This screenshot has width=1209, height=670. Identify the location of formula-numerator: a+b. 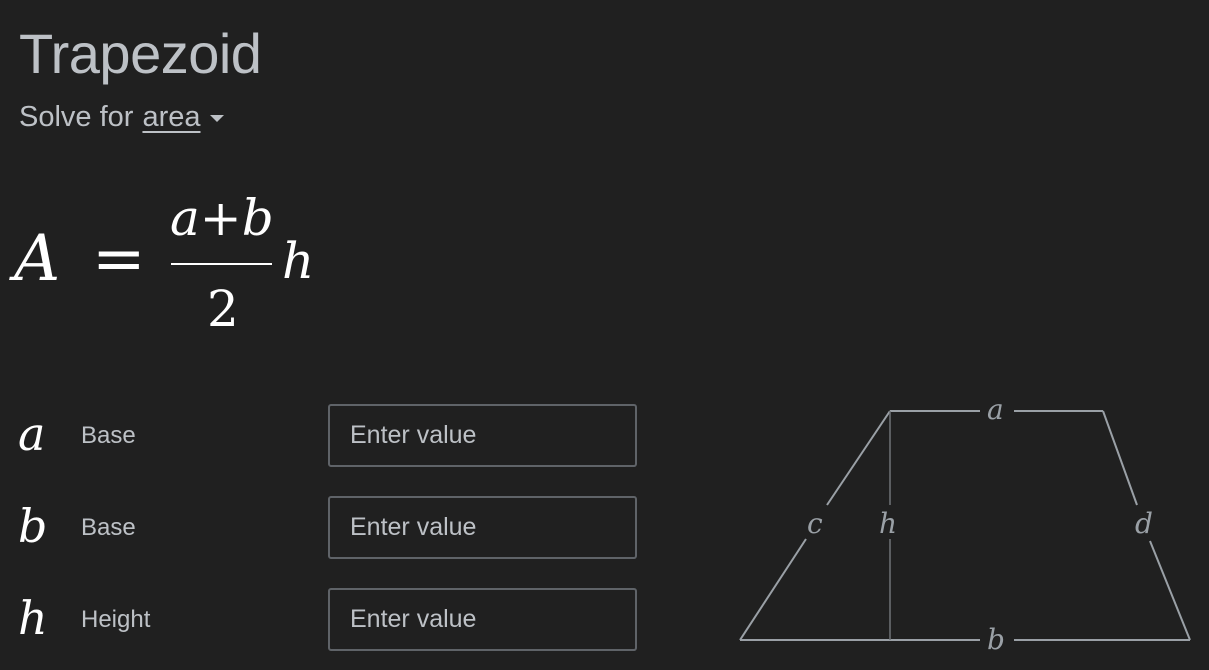
(222, 218).